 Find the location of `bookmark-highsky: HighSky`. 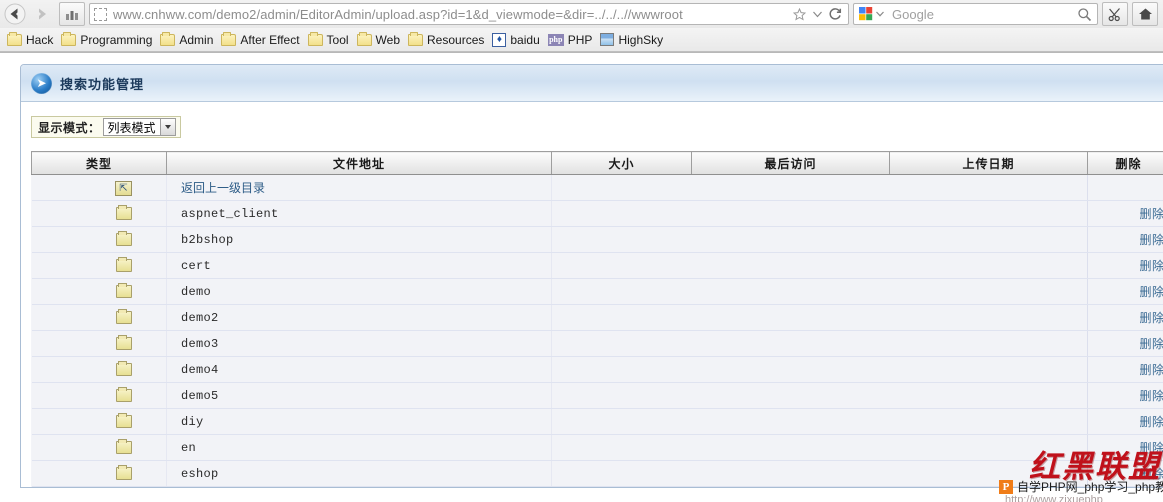

bookmark-highsky: HighSky is located at coordinates (632, 40).